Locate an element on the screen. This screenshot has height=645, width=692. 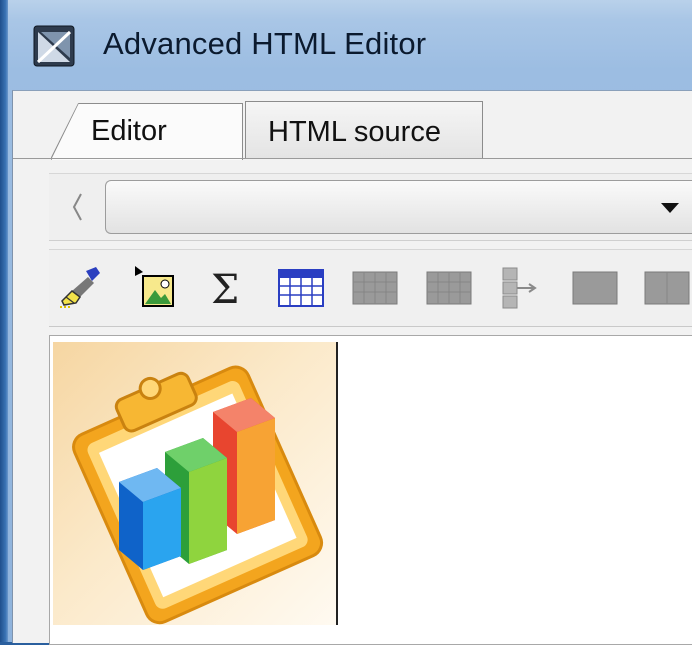
window-title: Advanced HTML Editor is located at coordinates (265, 43).